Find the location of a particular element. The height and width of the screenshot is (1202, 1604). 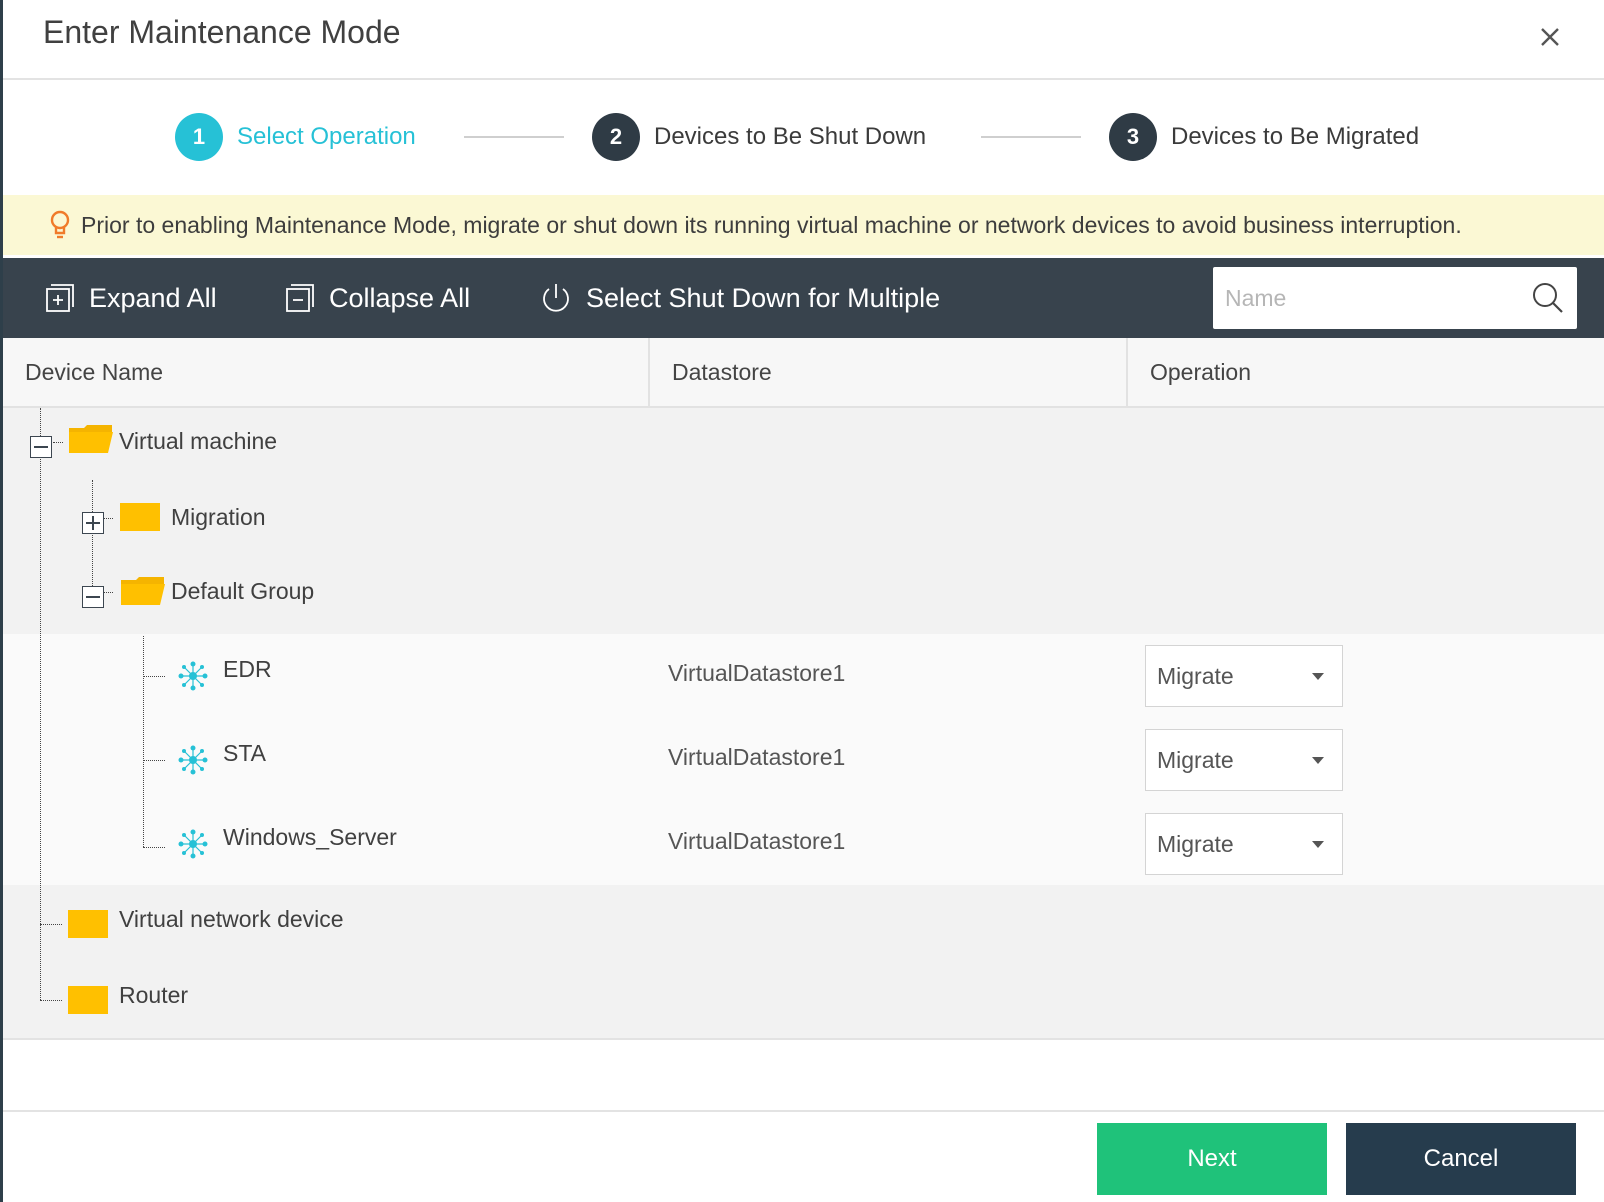

lightbulb-icon is located at coordinates (60, 224).